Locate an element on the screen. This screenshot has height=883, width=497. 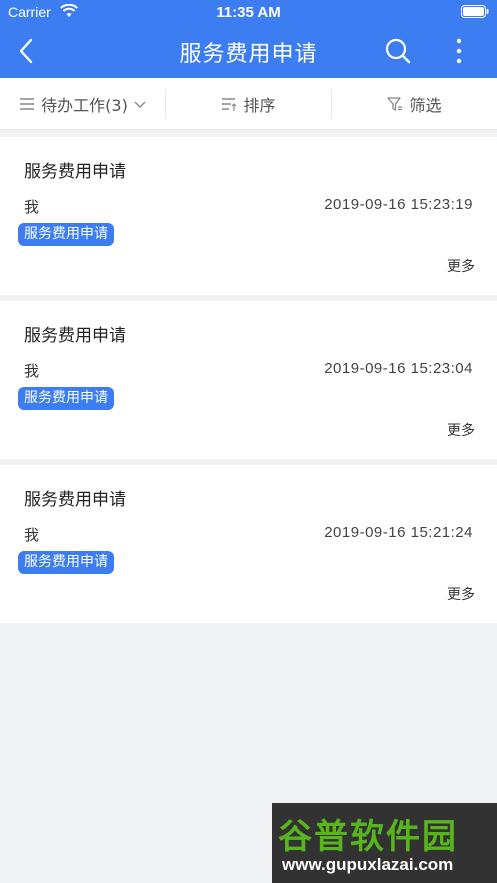
status-time: 11:35 AM is located at coordinates (248, 12).